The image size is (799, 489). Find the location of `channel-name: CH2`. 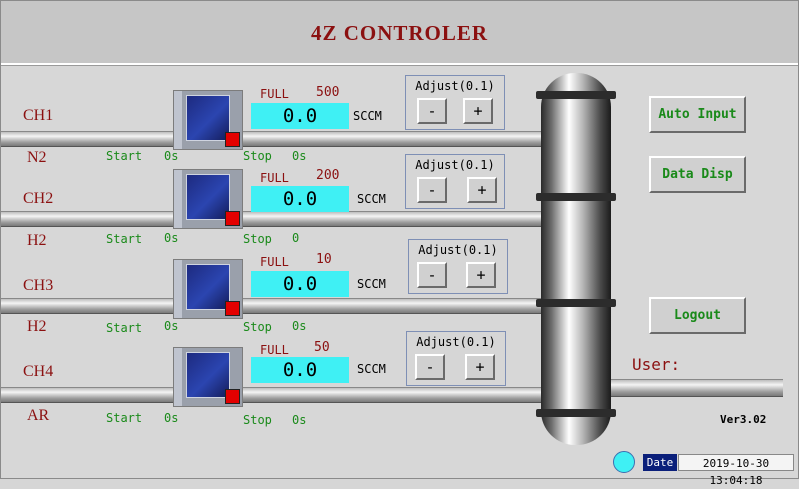

channel-name: CH2 is located at coordinates (38, 198).